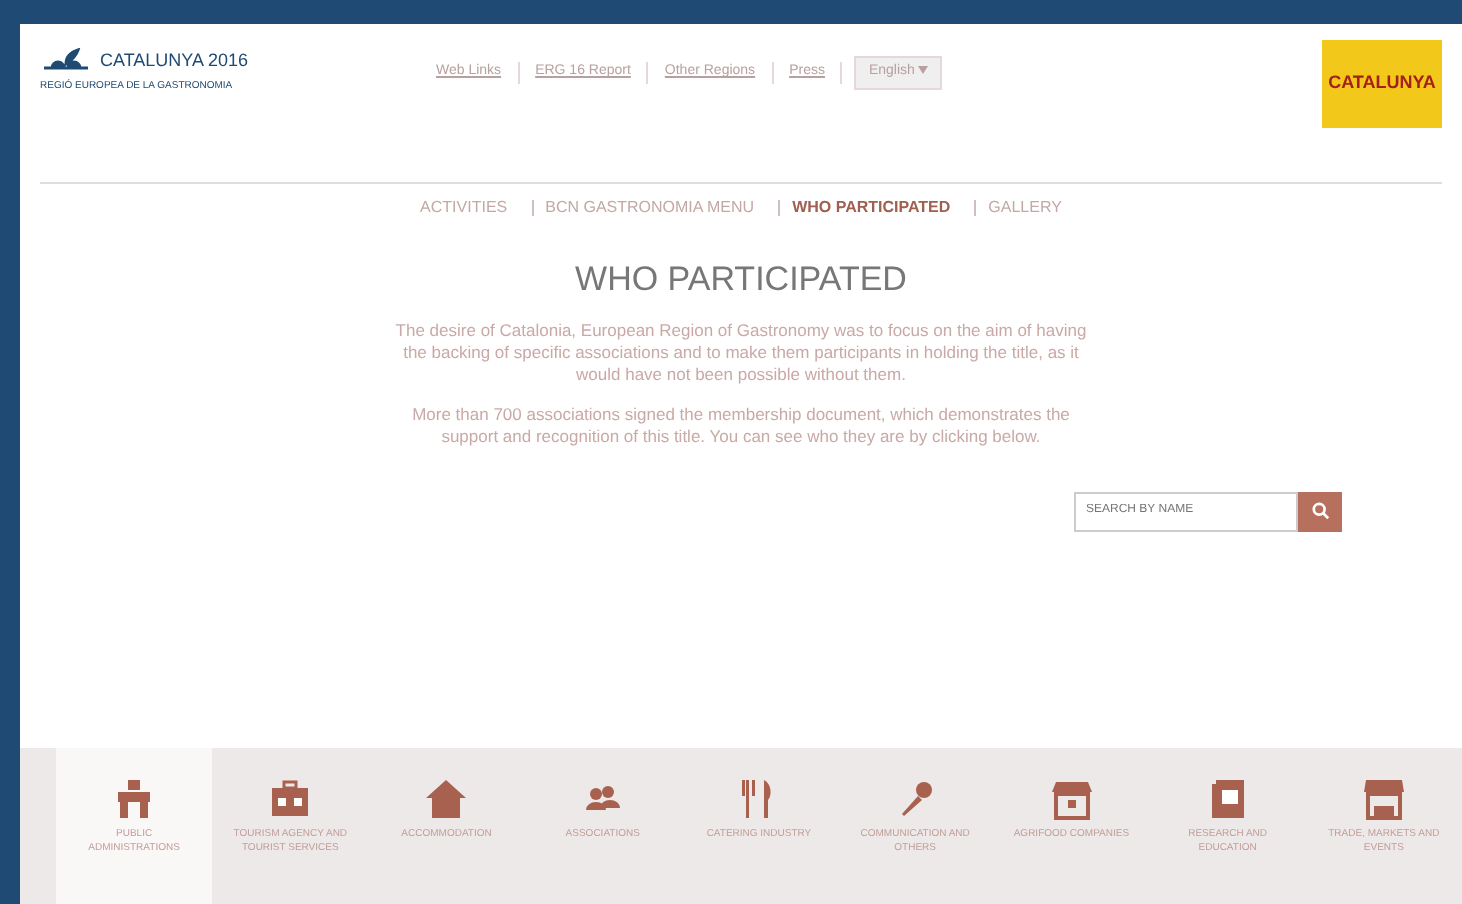 The height and width of the screenshot is (904, 1462). What do you see at coordinates (446, 798) in the screenshot?
I see `house-icon` at bounding box center [446, 798].